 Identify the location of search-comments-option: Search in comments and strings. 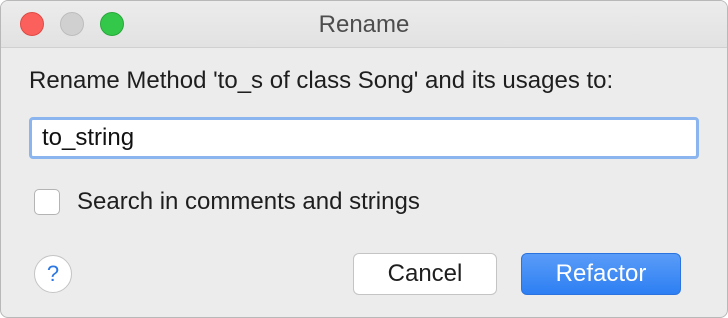
(227, 202).